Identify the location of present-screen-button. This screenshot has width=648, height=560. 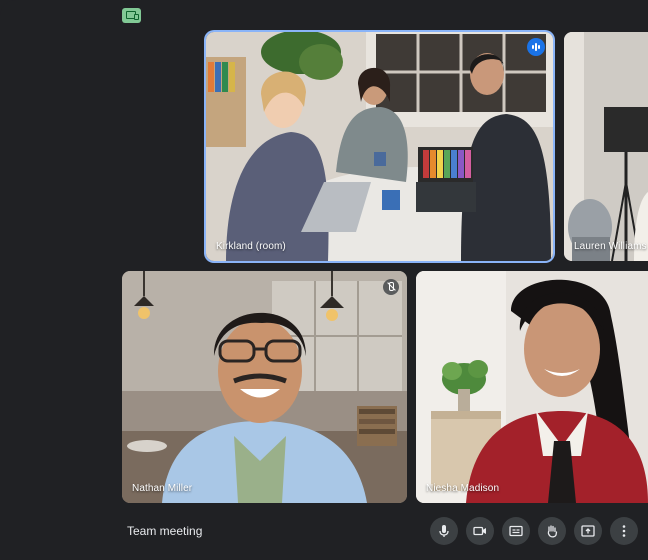
(588, 531).